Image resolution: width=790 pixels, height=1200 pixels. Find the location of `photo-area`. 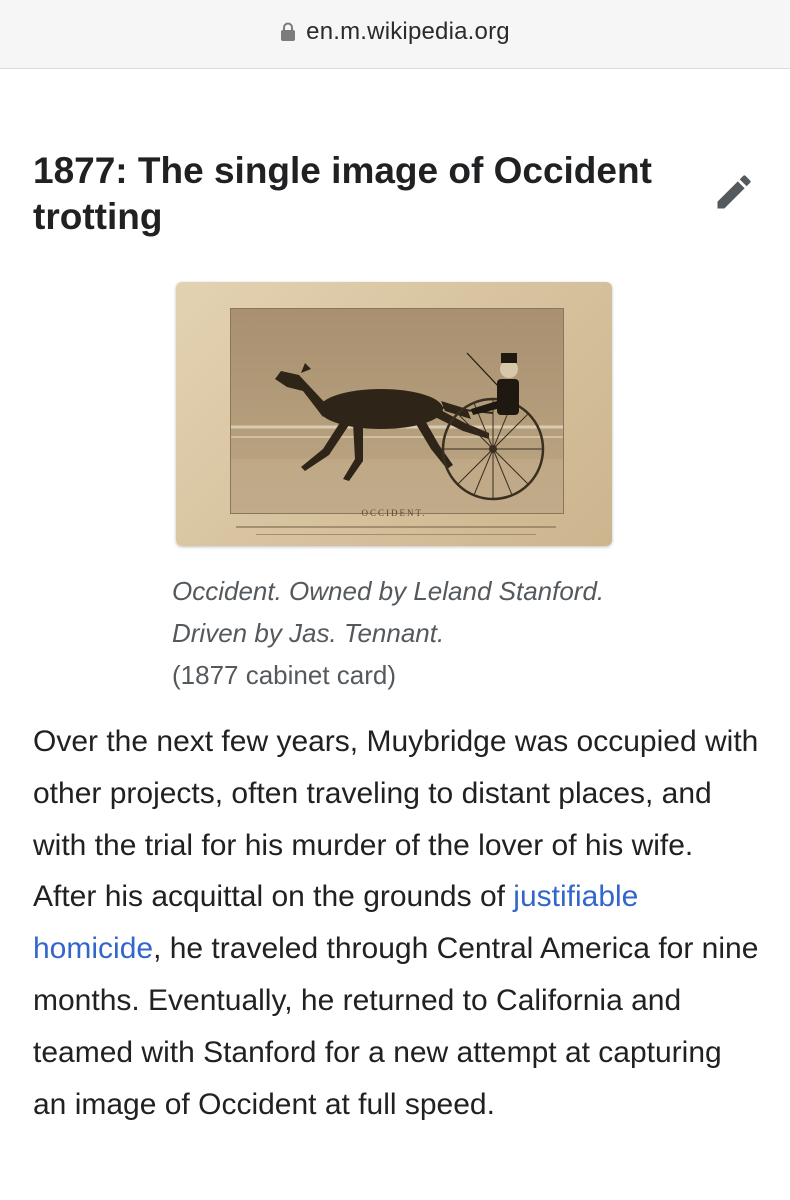

photo-area is located at coordinates (397, 411).